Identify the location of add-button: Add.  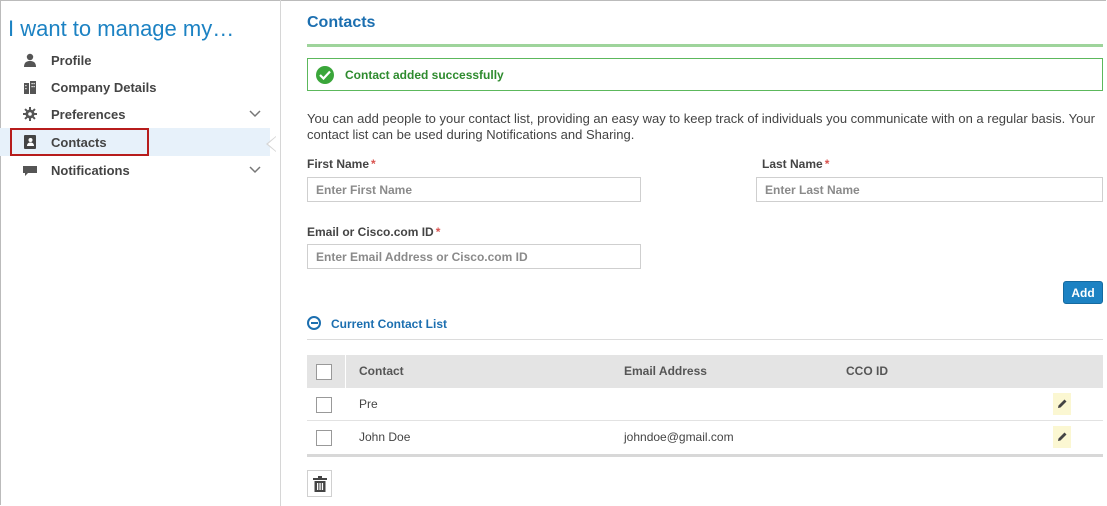
(1083, 292).